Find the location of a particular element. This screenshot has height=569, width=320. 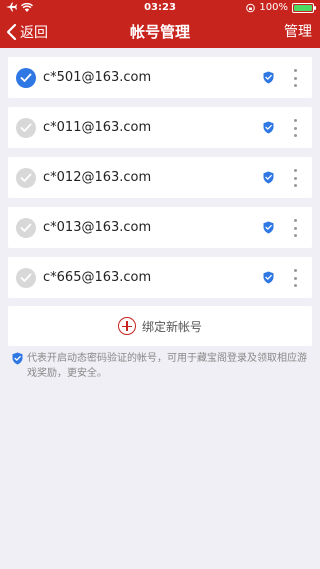

status-right: 100% is located at coordinates (281, 7).